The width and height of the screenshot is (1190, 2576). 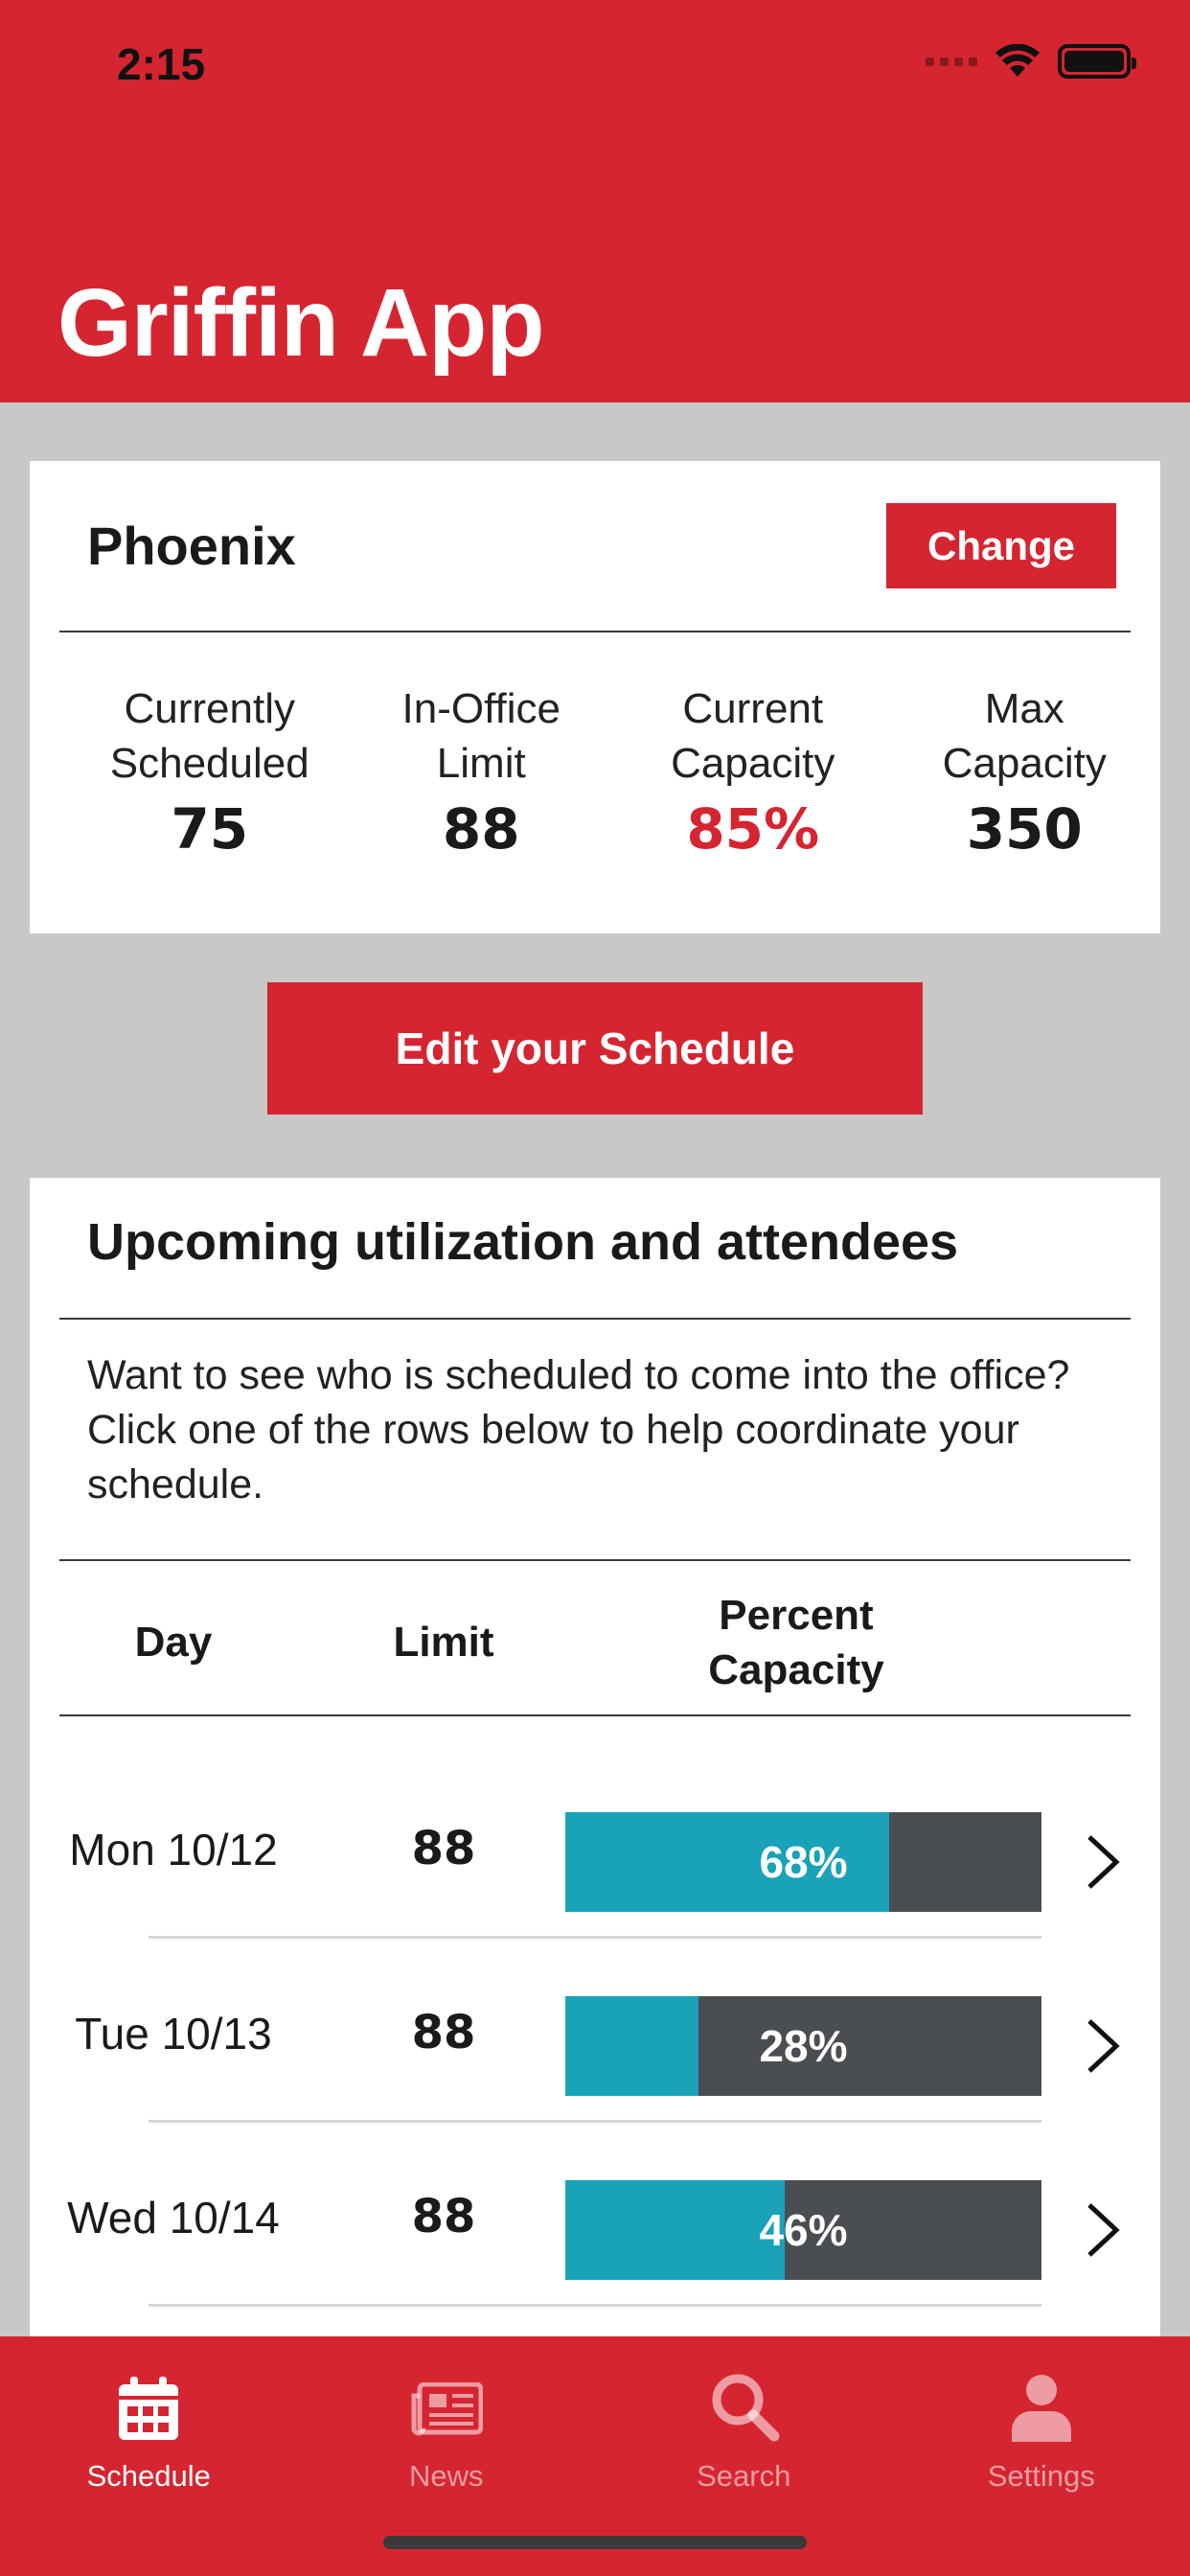 What do you see at coordinates (174, 2034) in the screenshot?
I see `row-day: Tue 10/13` at bounding box center [174, 2034].